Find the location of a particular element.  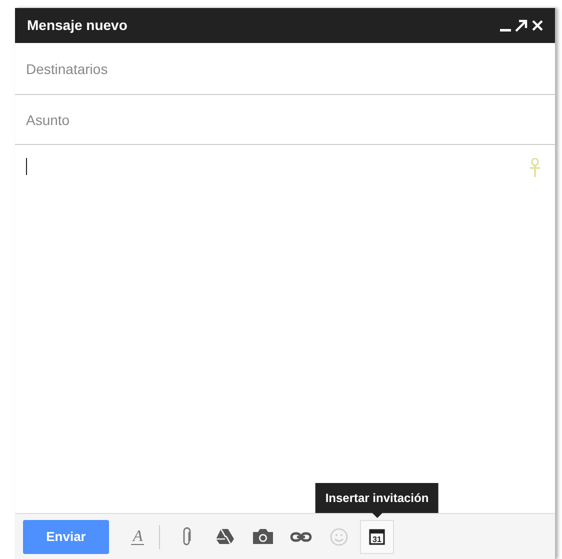

expand-icon is located at coordinates (521, 25).